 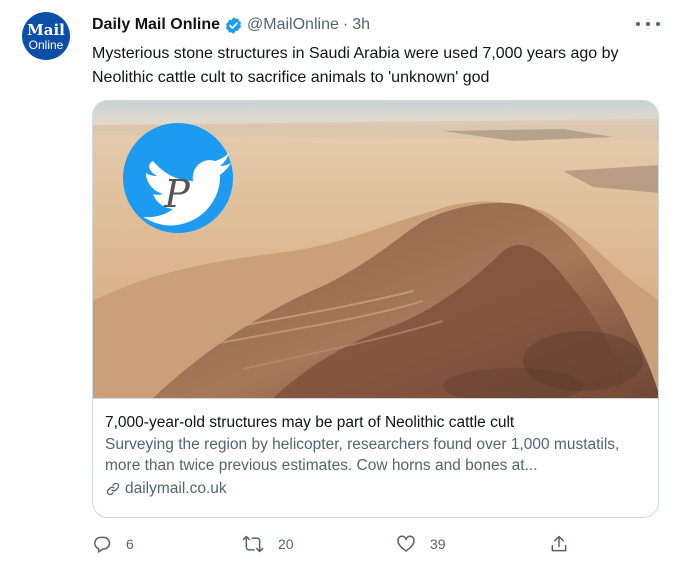 What do you see at coordinates (46, 30) in the screenshot?
I see `avatar-line-1: Mail` at bounding box center [46, 30].